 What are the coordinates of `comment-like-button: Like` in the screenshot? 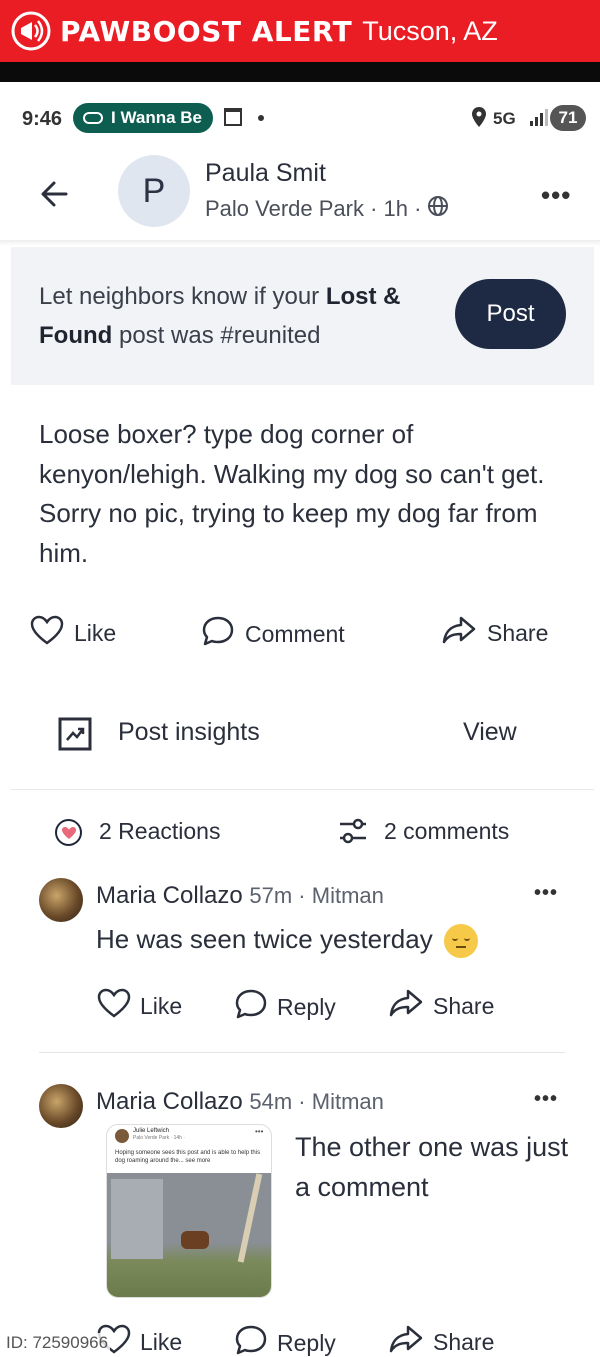 It's located at (139, 1006).